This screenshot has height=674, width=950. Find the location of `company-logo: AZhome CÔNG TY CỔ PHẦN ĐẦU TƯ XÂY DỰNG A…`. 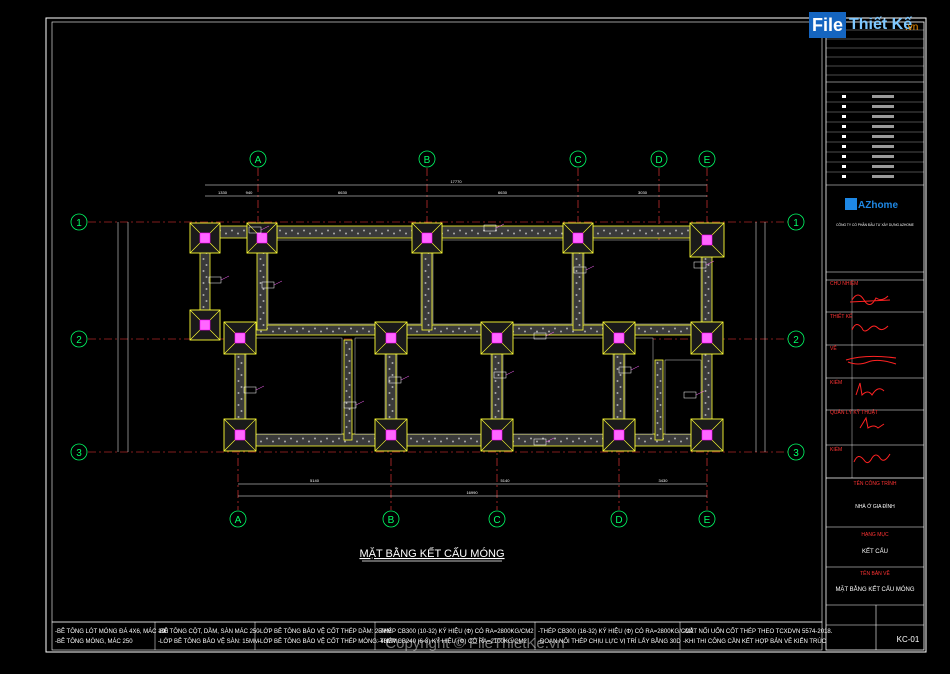

company-logo: AZhome CÔNG TY CỔ PHẦN ĐẦU TƯ XÂY DỰNG A… is located at coordinates (875, 212).